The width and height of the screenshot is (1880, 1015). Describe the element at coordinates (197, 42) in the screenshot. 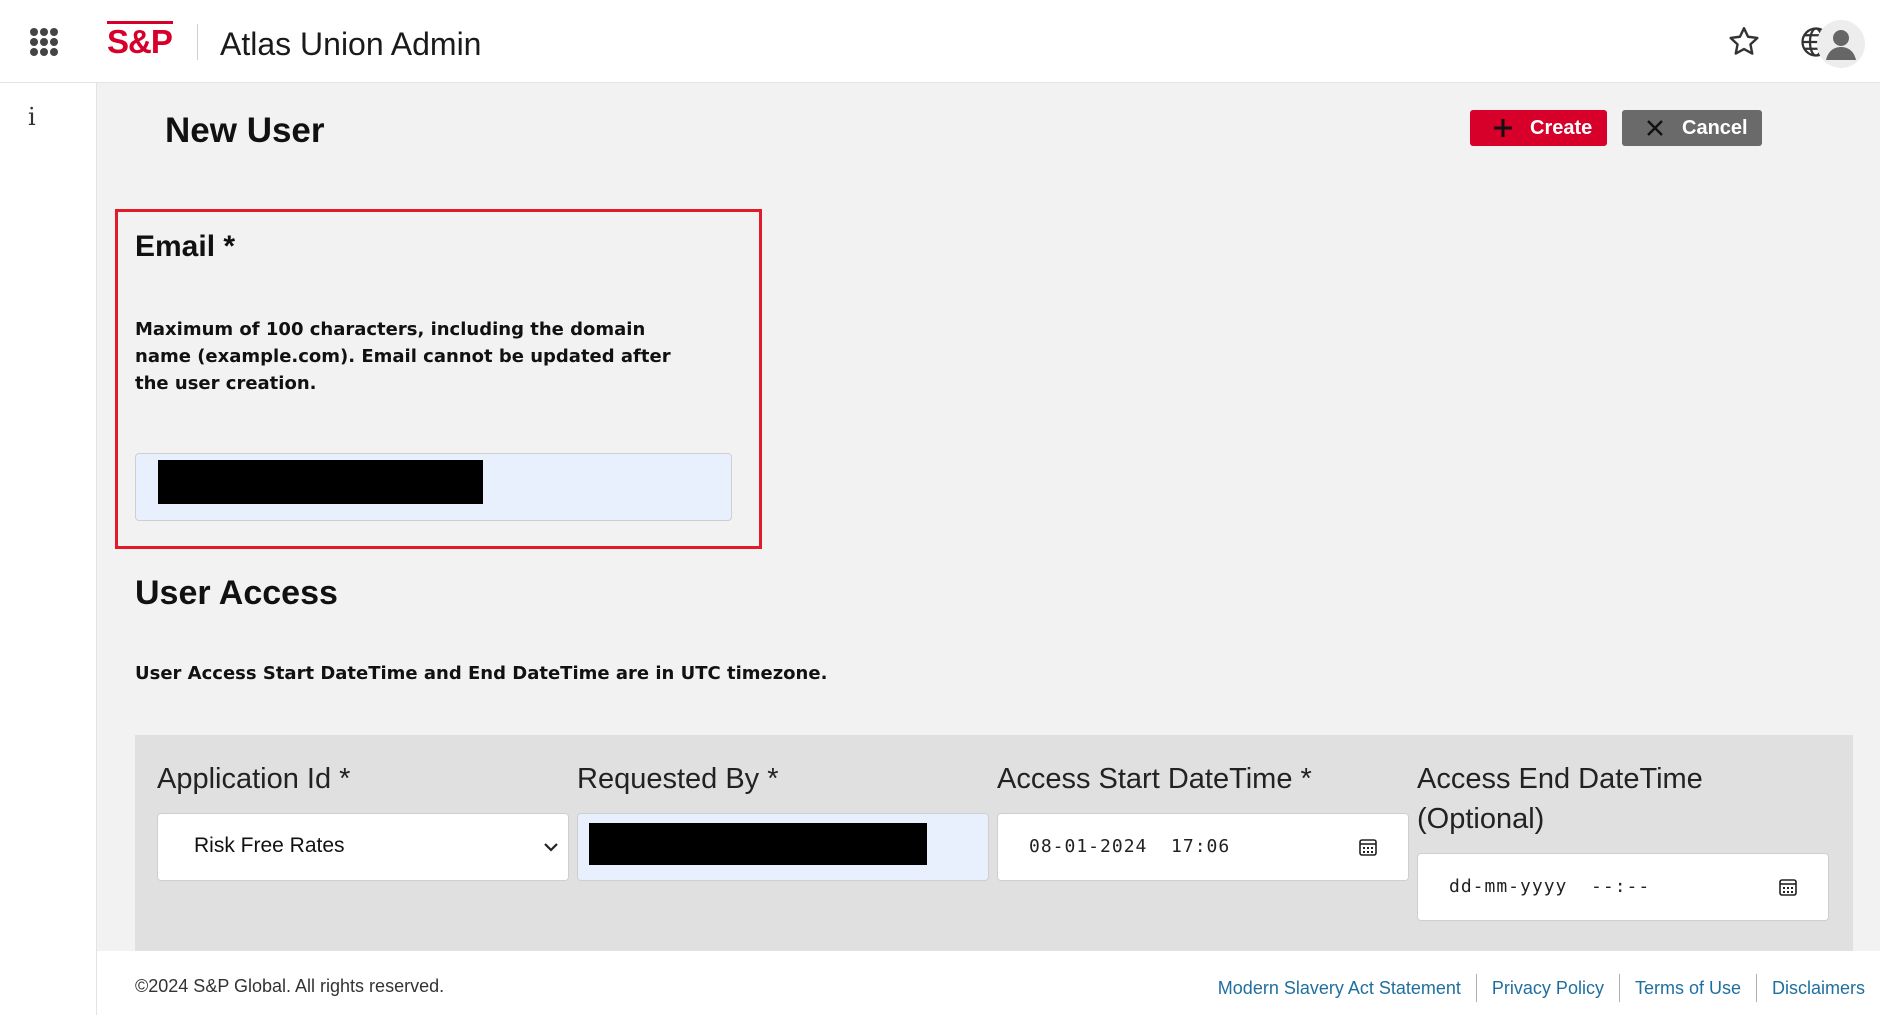

I see `header-divider` at that location.